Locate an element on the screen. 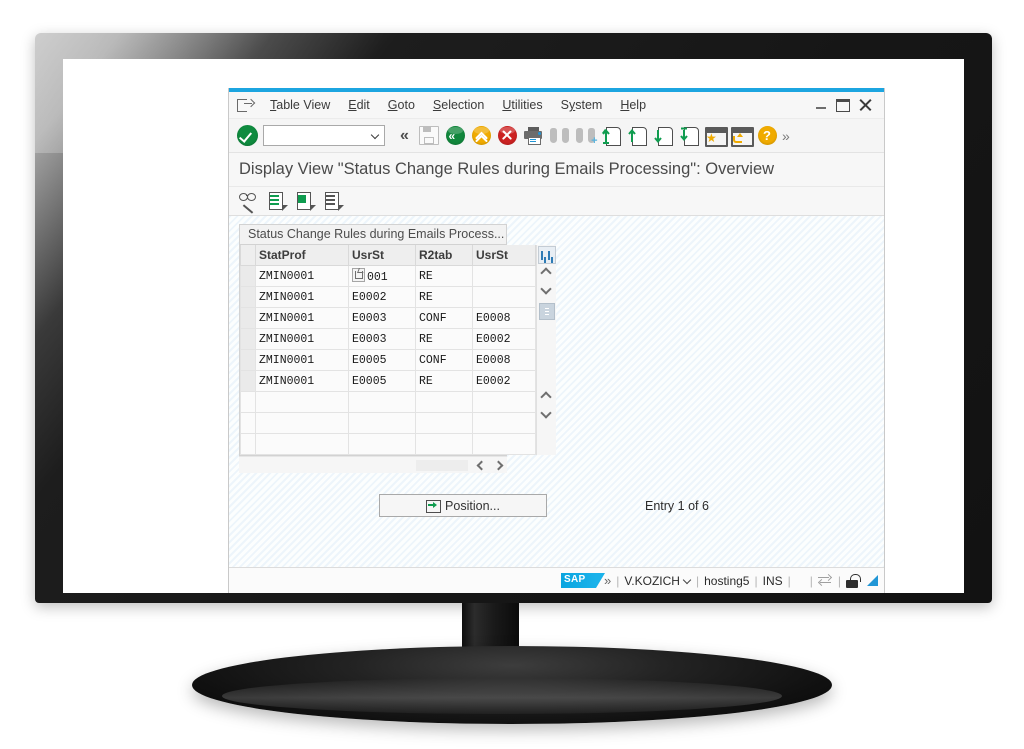  cancel-button is located at coordinates (507, 136).